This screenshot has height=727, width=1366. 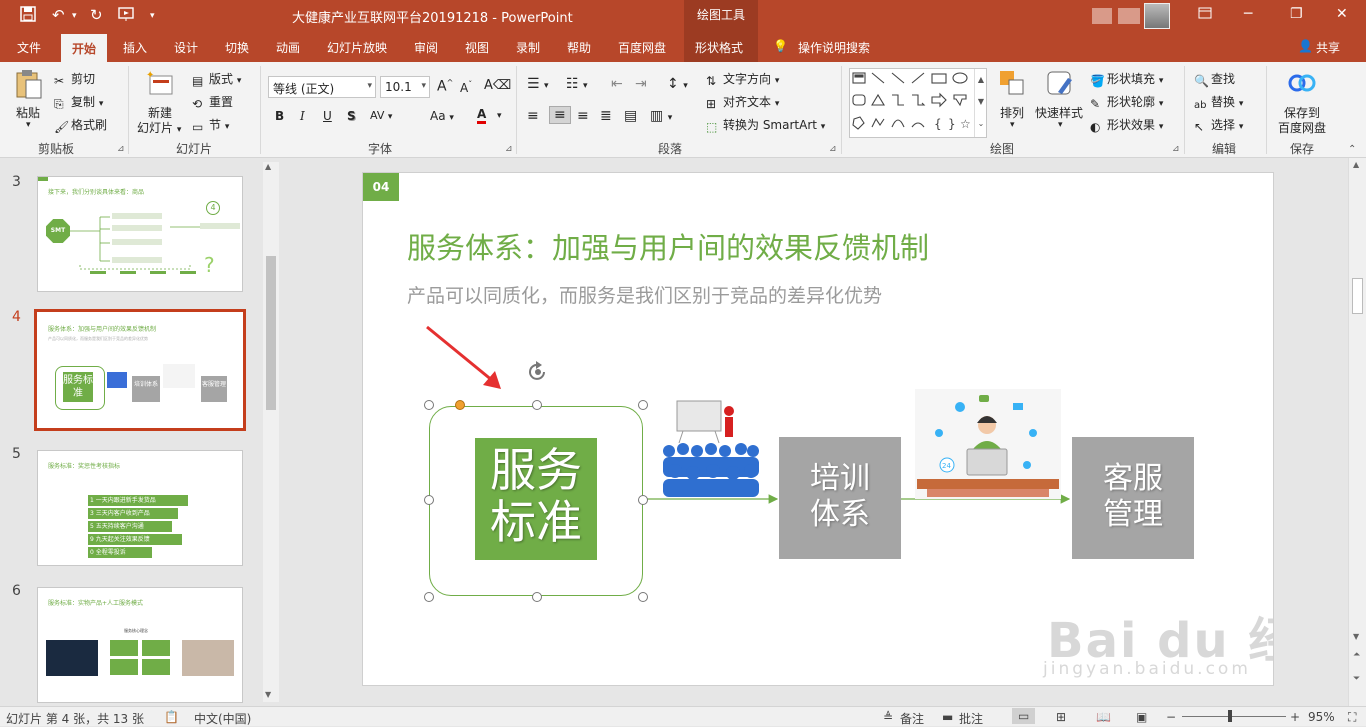 I want to click on paste-icon, so click(x=29, y=85).